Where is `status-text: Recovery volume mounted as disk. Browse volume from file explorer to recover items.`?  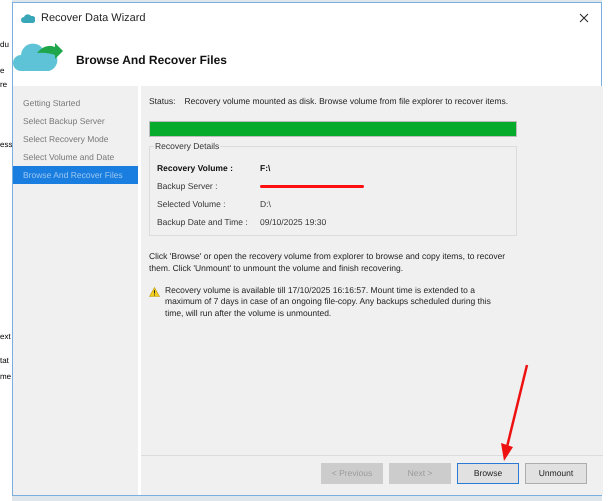
status-text: Recovery volume mounted as disk. Browse volume from file explorer to recover items. is located at coordinates (346, 101).